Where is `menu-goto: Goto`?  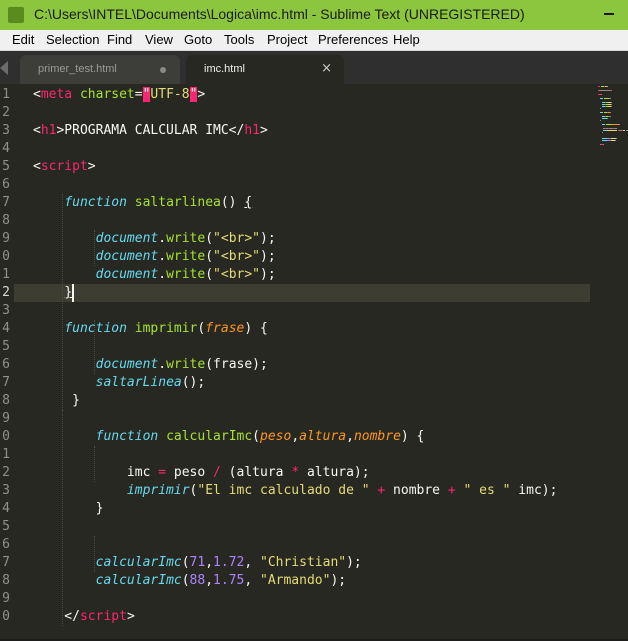
menu-goto: Goto is located at coordinates (198, 39).